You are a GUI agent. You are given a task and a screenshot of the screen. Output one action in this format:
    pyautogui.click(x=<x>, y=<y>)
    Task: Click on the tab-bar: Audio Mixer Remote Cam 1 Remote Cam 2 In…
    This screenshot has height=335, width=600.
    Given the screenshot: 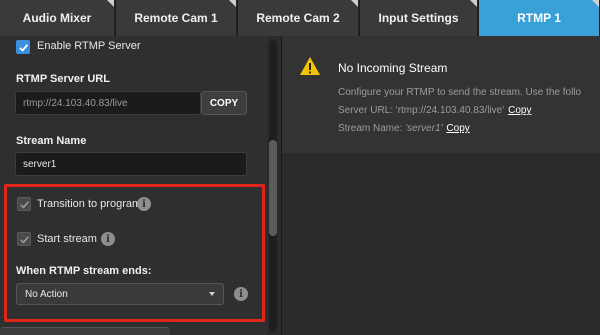 What is the action you would take?
    pyautogui.click(x=300, y=18)
    